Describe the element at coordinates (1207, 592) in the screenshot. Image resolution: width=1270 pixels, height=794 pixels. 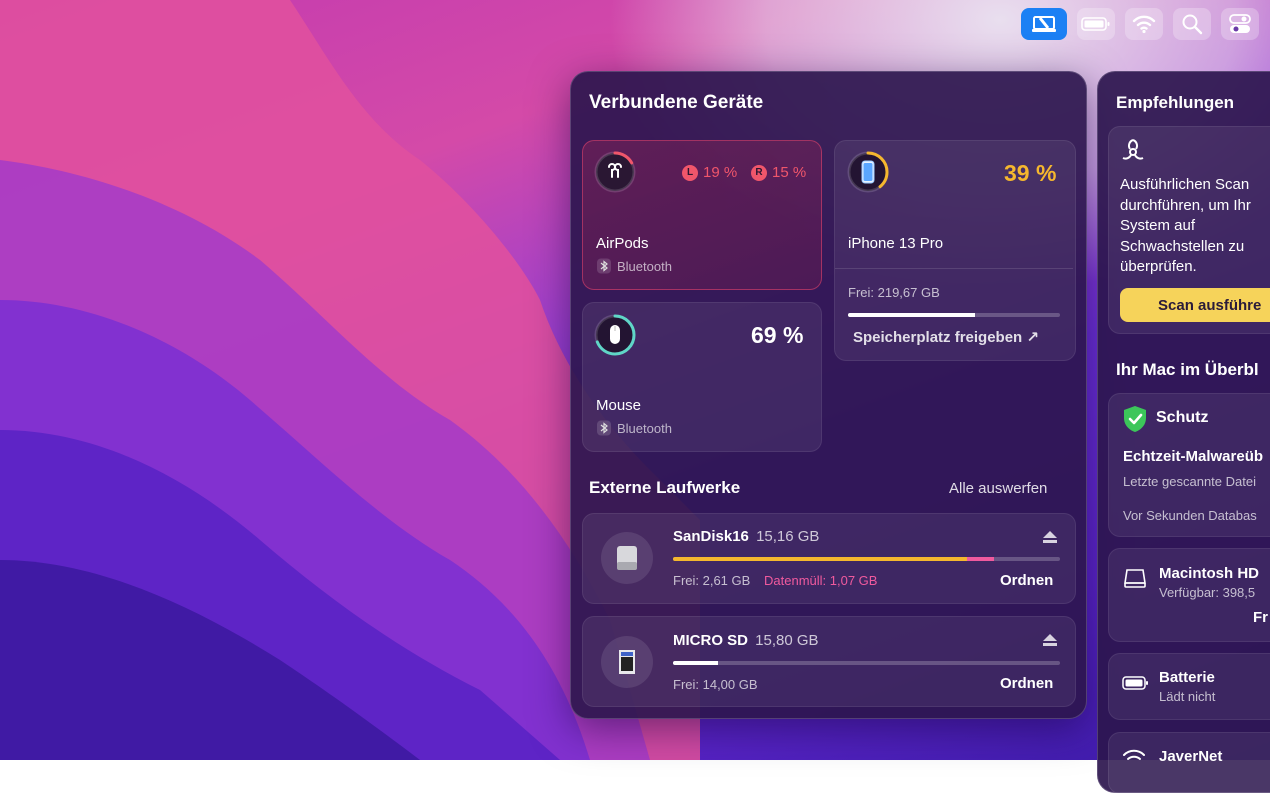
I see `disk-available: Verfügbar: 398,5` at that location.